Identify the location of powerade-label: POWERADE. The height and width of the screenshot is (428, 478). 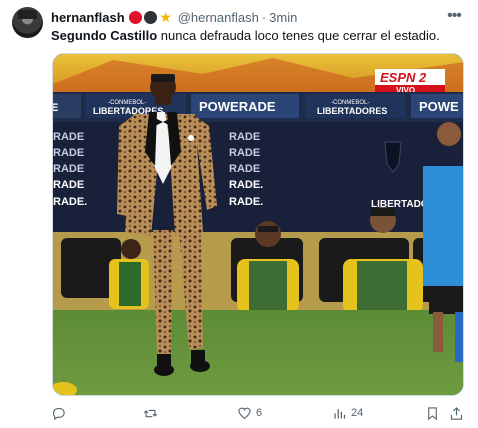
(237, 106).